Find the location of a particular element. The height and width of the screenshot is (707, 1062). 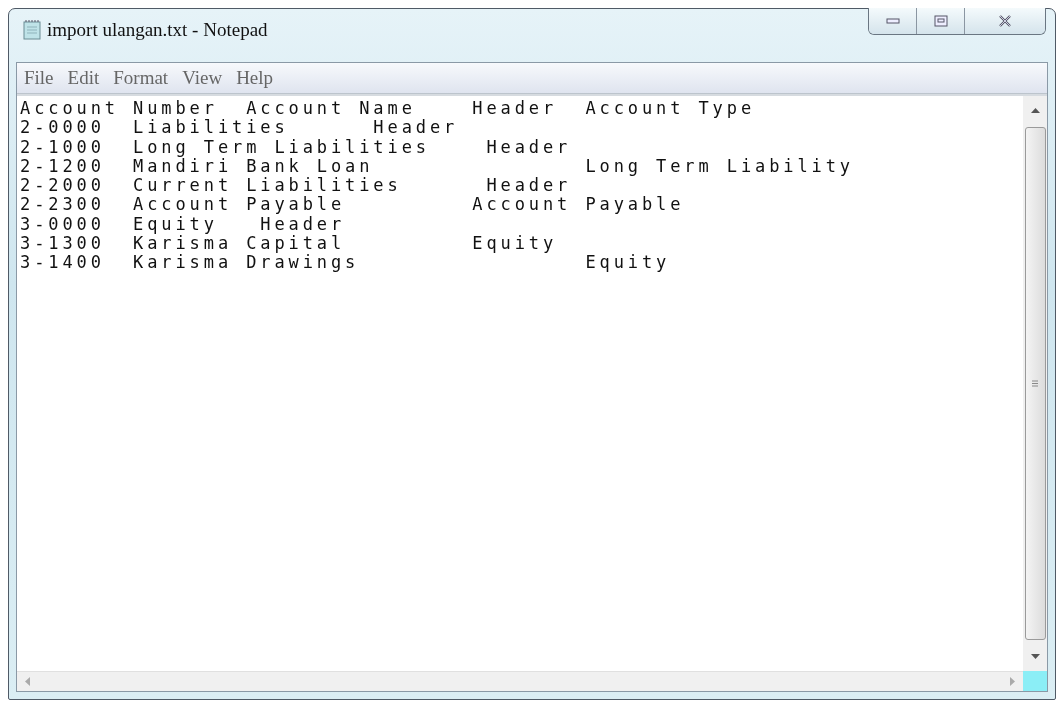

maximize-button is located at coordinates (941, 21).